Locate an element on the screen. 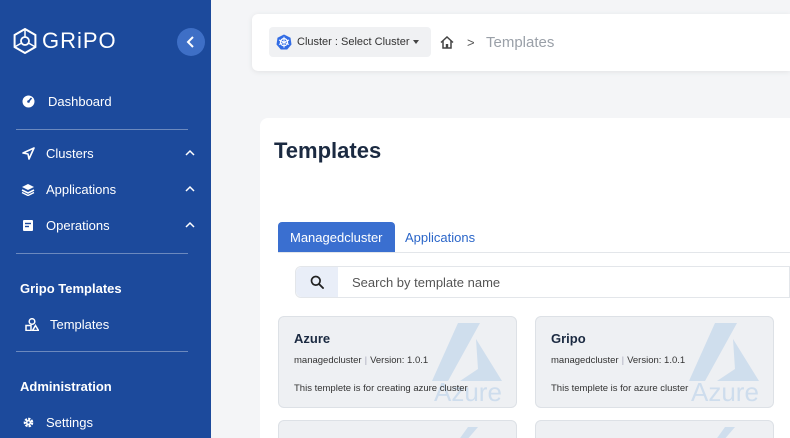  card-title: Azure is located at coordinates (312, 338).